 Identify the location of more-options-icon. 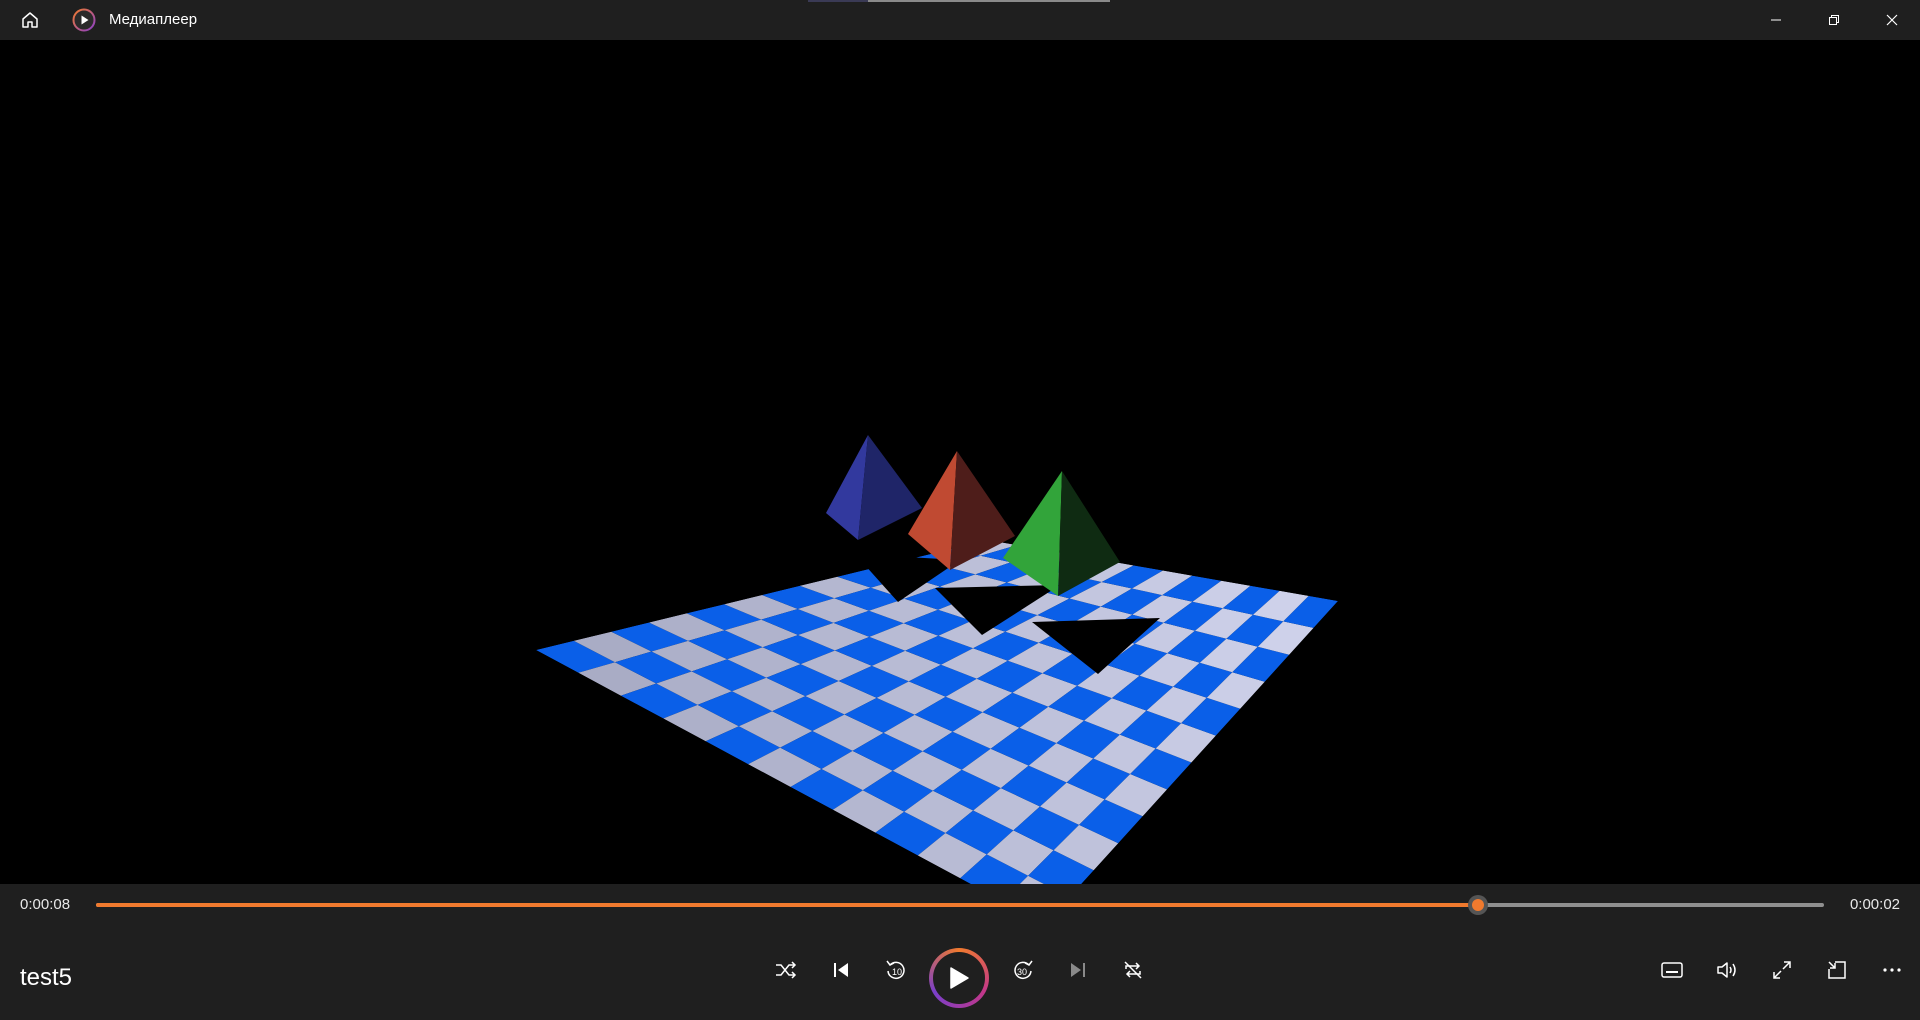
(1892, 970).